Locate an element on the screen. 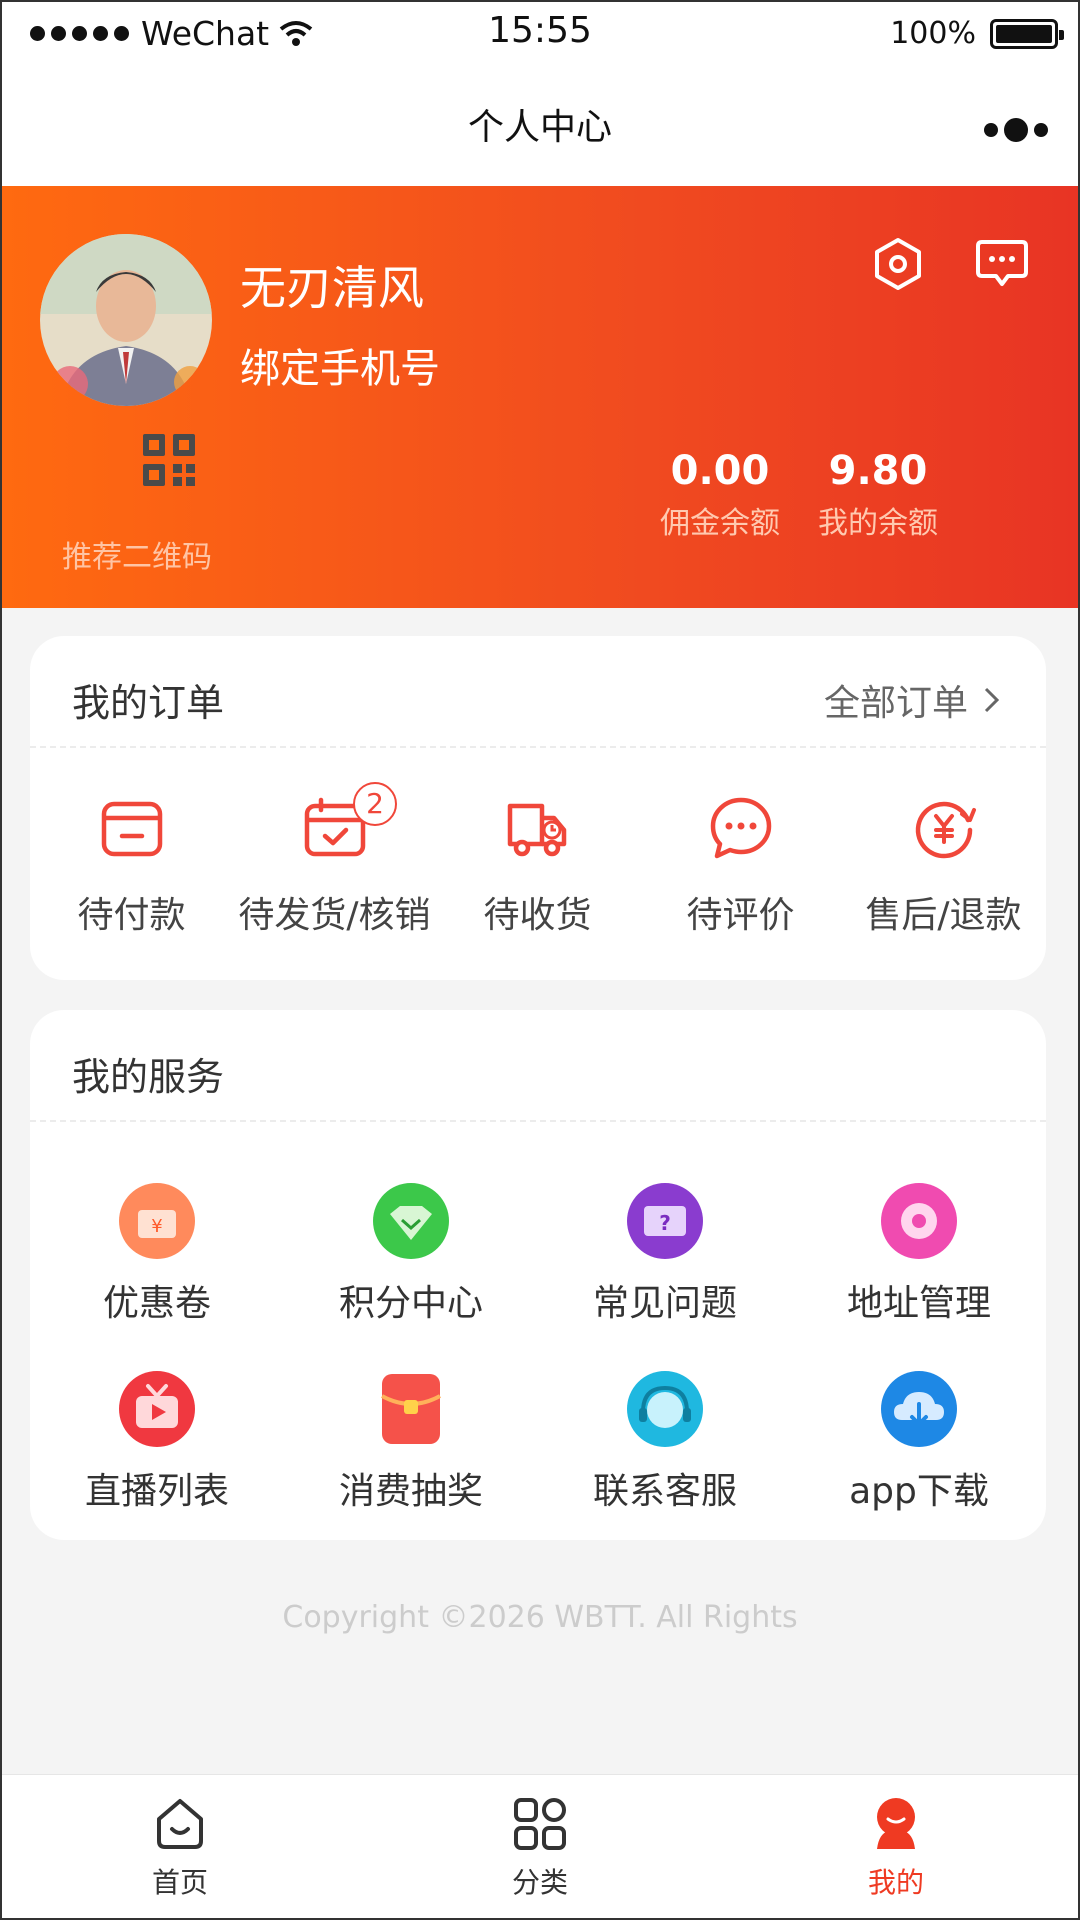  battery-percent: 100% is located at coordinates (933, 33).